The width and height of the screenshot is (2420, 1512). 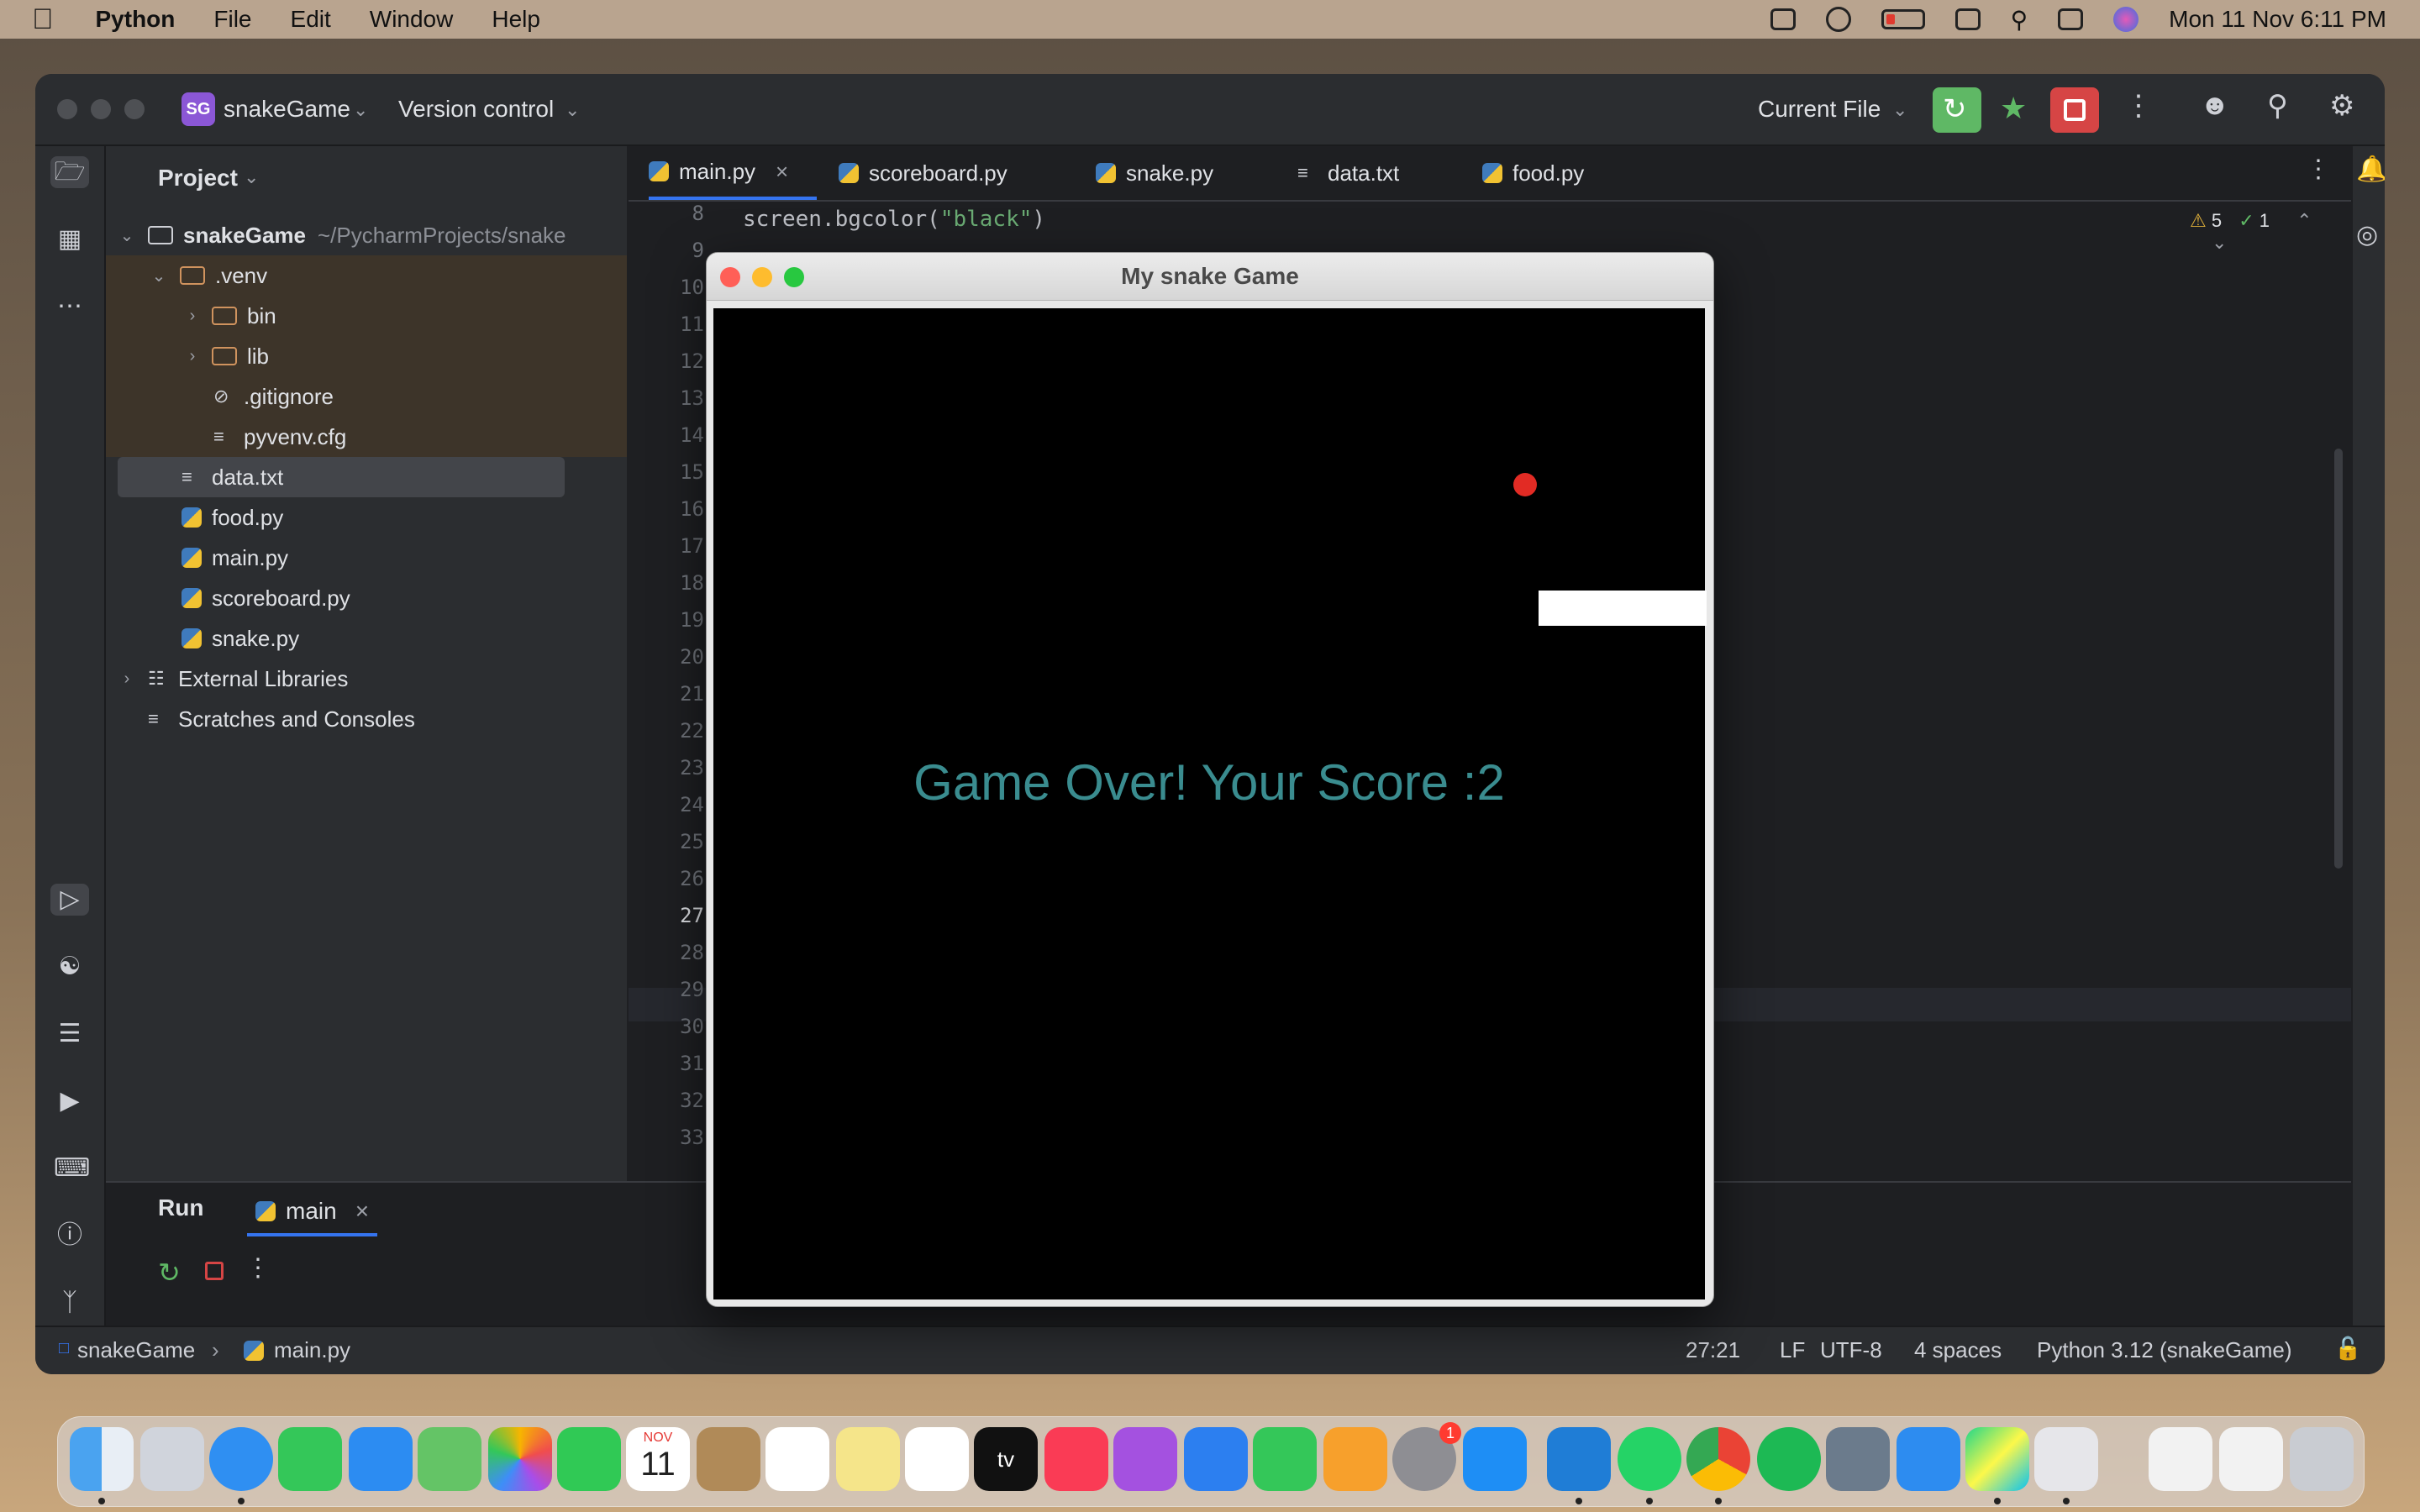 I want to click on python-console-icon: ☯, so click(x=70, y=967).